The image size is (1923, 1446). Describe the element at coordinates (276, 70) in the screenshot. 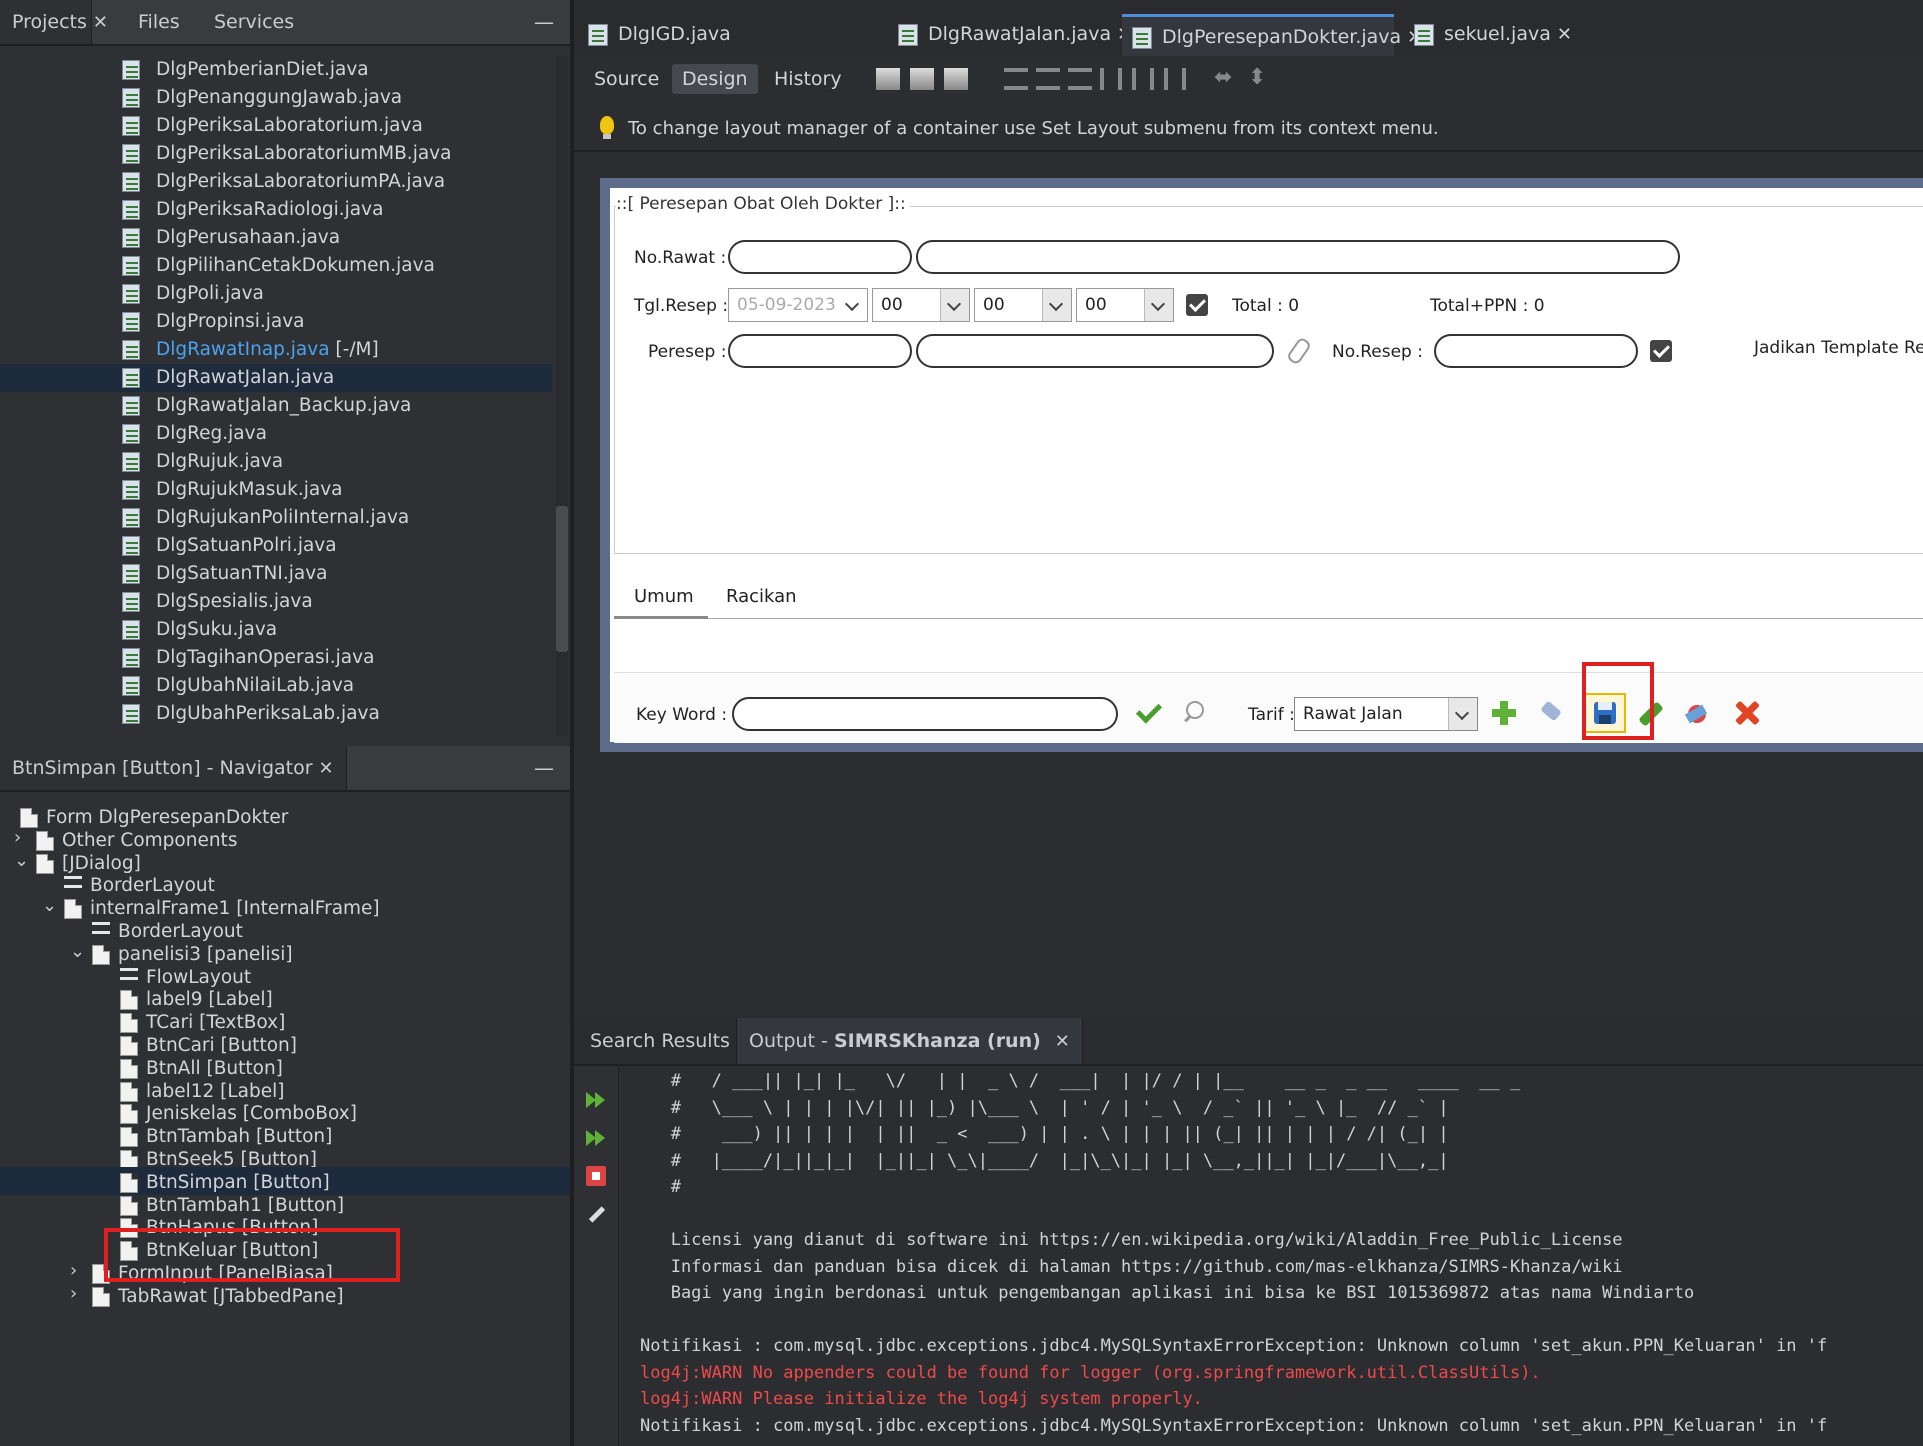

I see `file-list-item: DlgPemberianDiet.java` at that location.